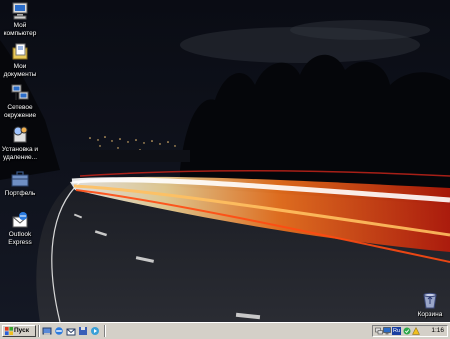  I want to click on icon-label: Сетевое окружение, so click(20, 111).